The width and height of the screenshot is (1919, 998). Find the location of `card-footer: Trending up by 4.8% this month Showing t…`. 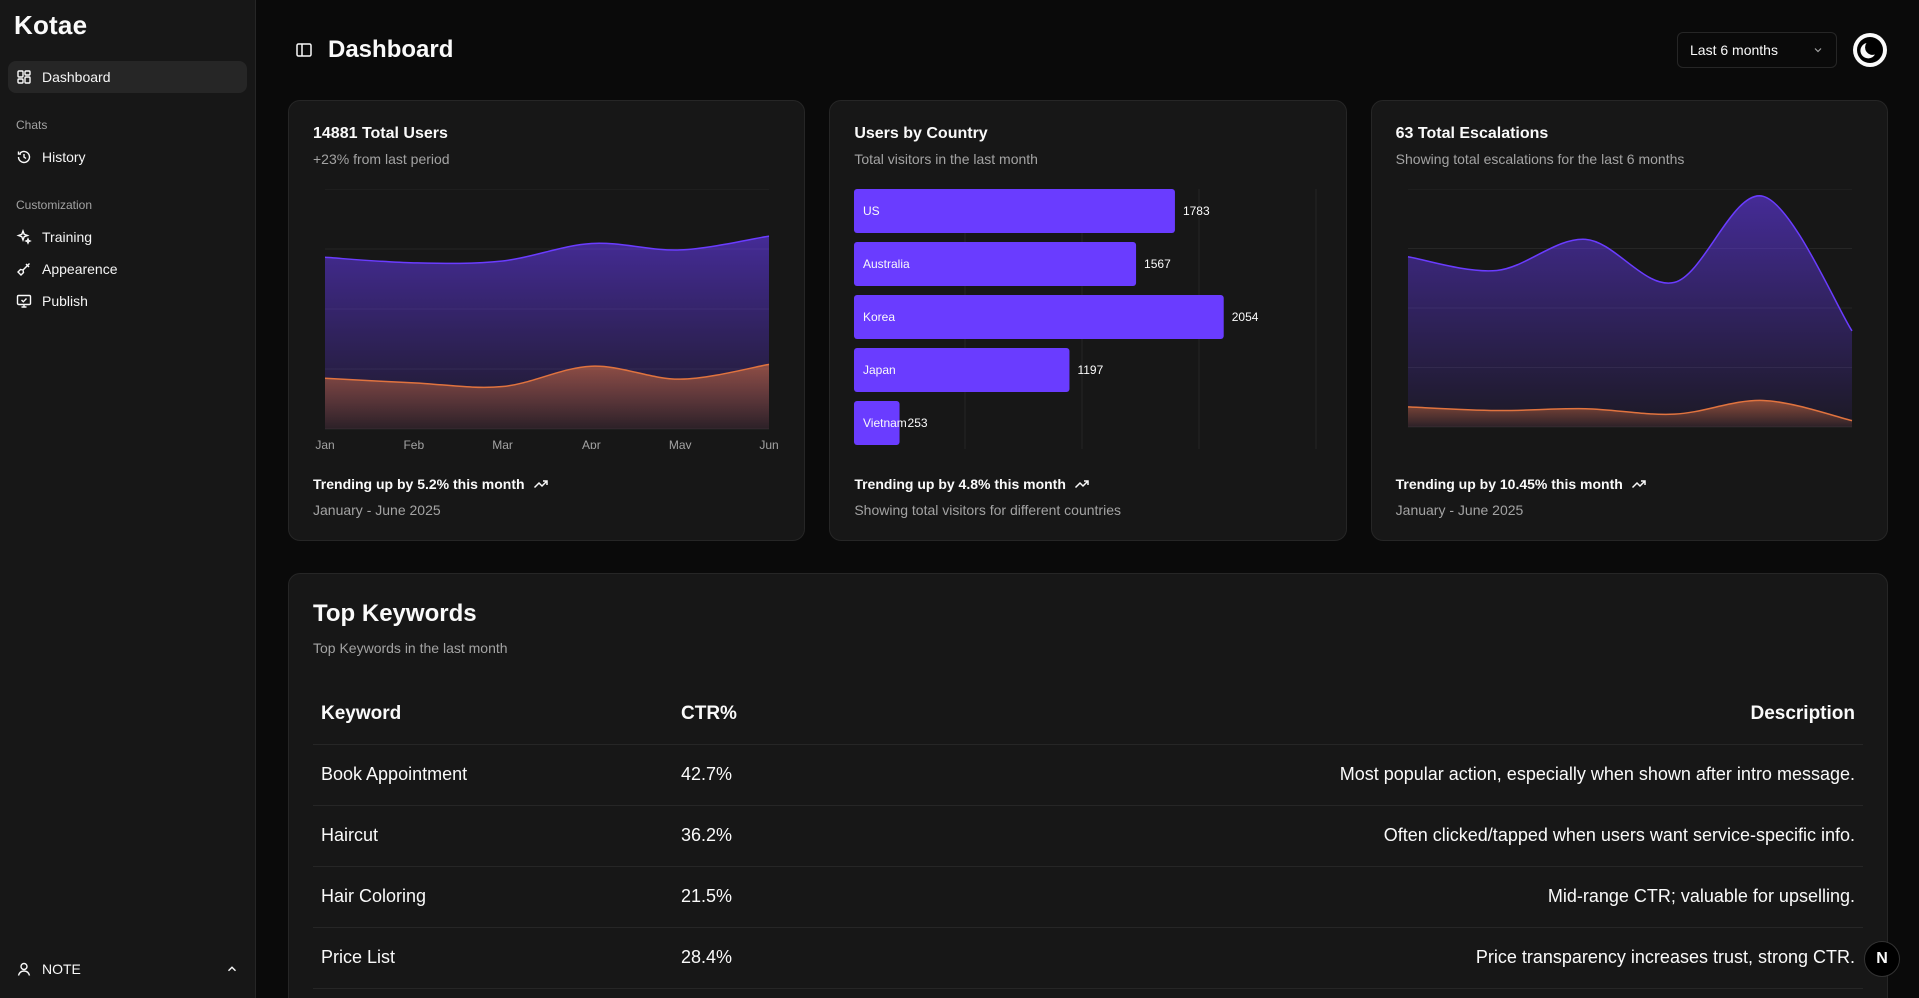

card-footer: Trending up by 4.8% this month Showing t… is located at coordinates (987, 497).